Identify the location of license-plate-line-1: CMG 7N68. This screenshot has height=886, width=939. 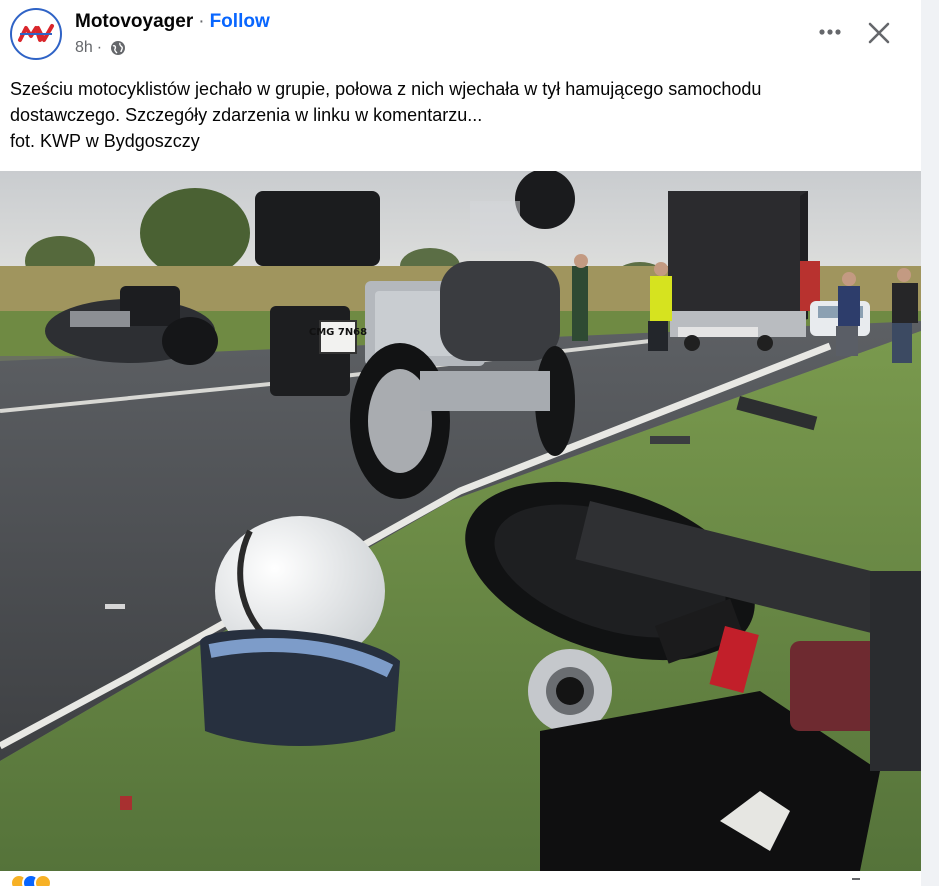
(338, 332).